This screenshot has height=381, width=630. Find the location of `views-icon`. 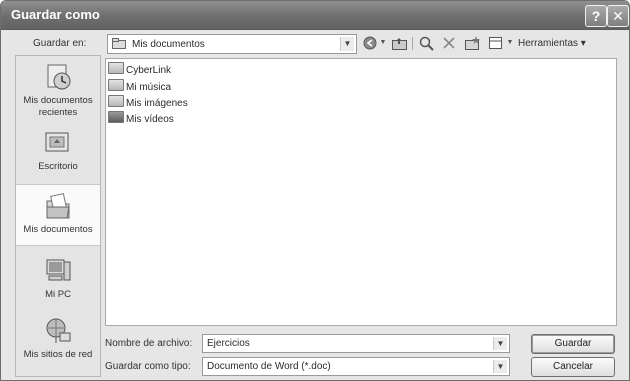

views-icon is located at coordinates (496, 43).